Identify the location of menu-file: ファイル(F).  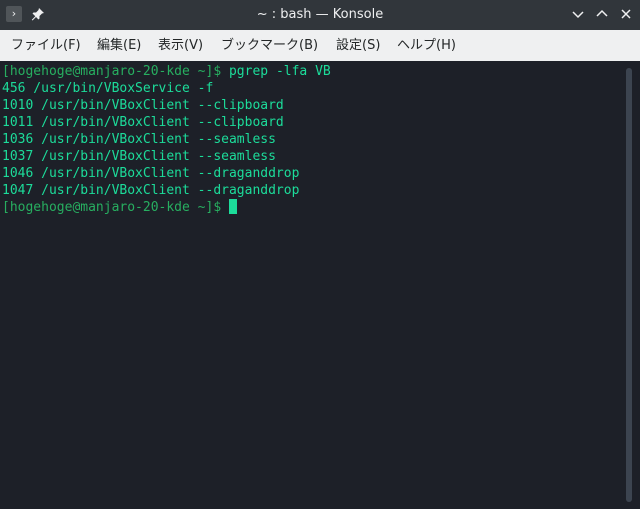
(46, 45).